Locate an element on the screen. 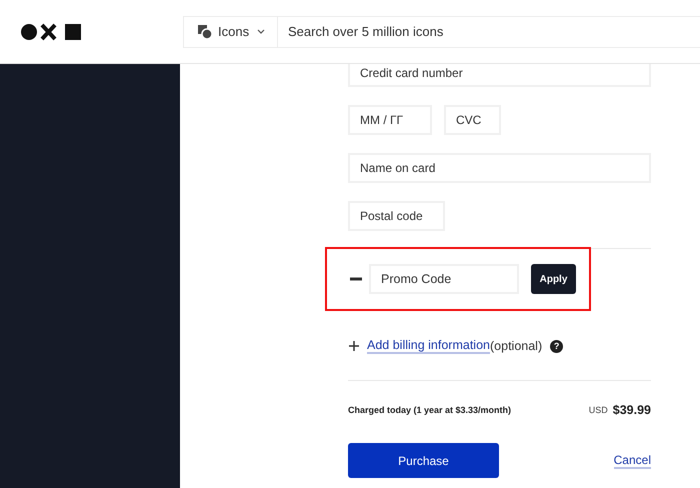 This screenshot has height=488, width=700. input-field: Name on card is located at coordinates (499, 168).